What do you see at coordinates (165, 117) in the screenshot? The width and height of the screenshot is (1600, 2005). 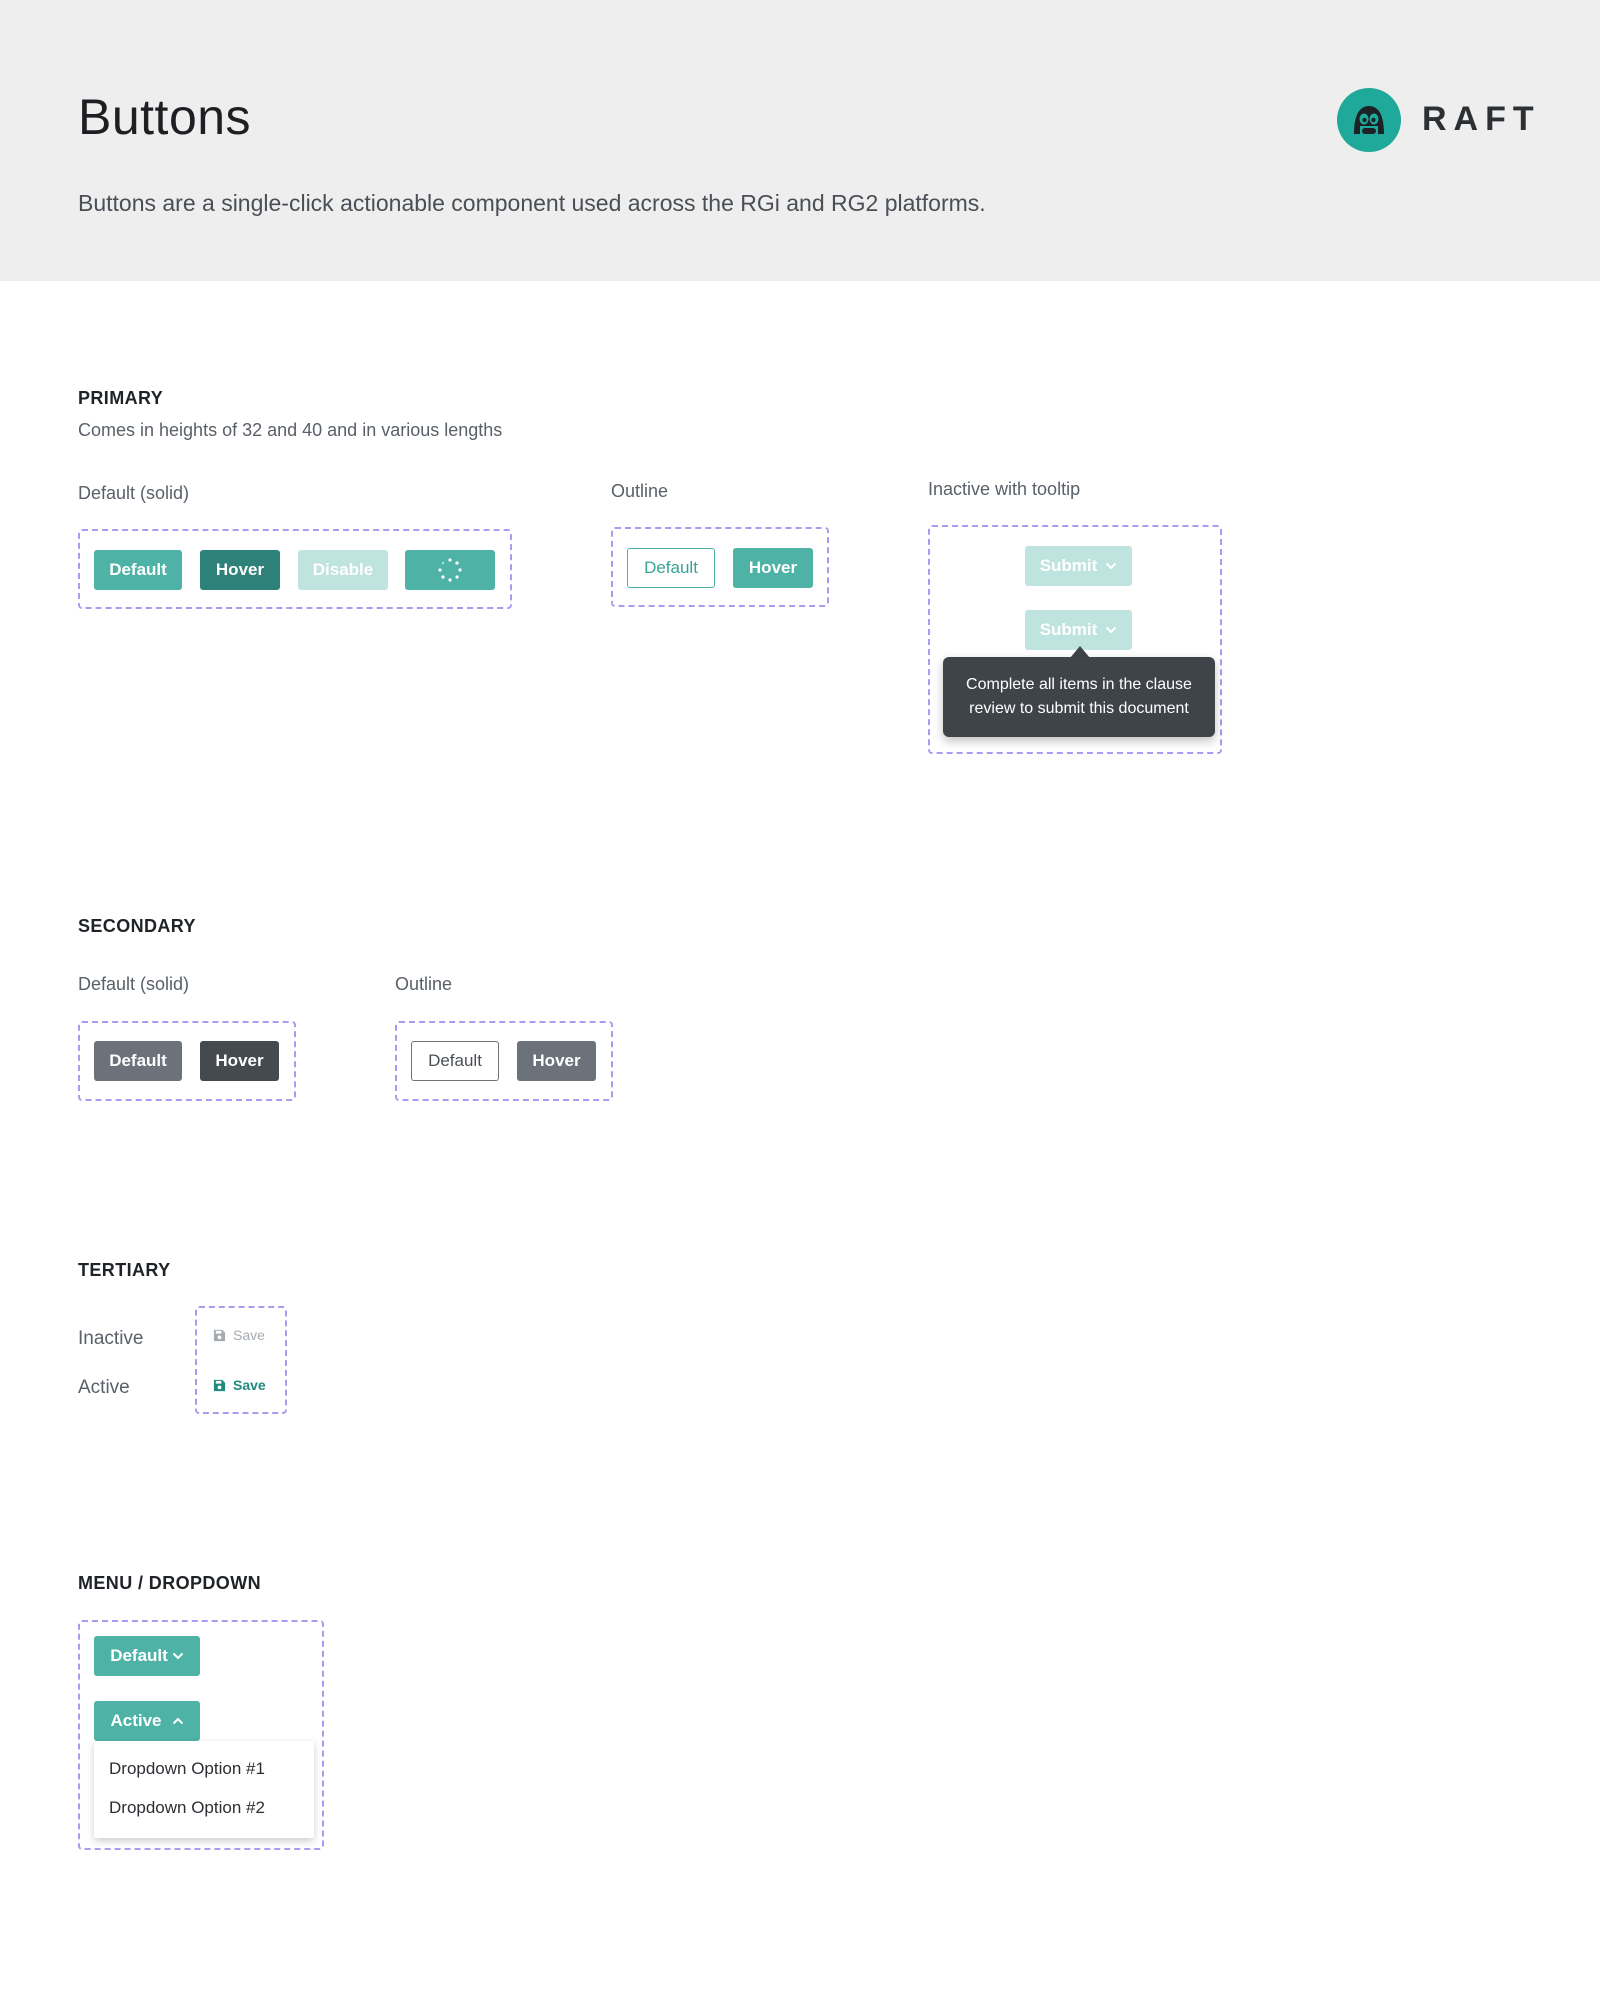 I see `page-title: Buttons` at bounding box center [165, 117].